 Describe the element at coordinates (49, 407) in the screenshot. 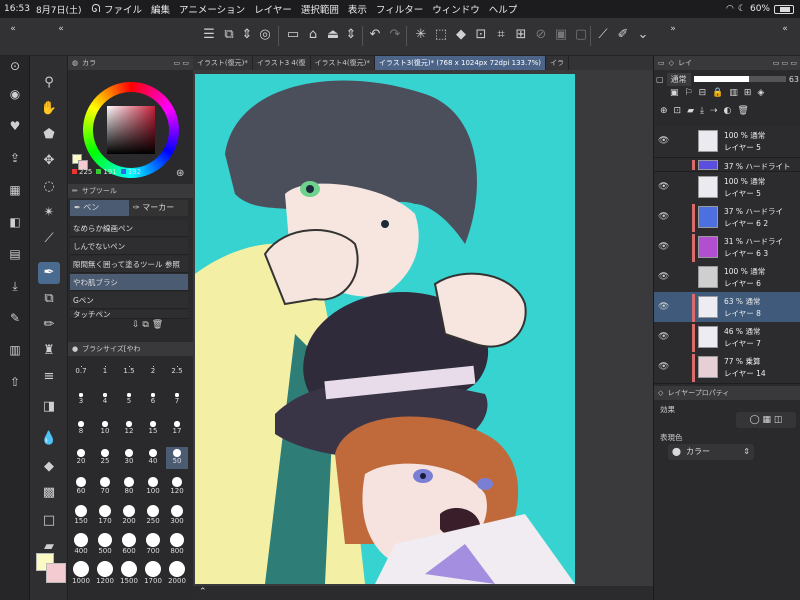

I see `eraser-icon: ◨` at that location.